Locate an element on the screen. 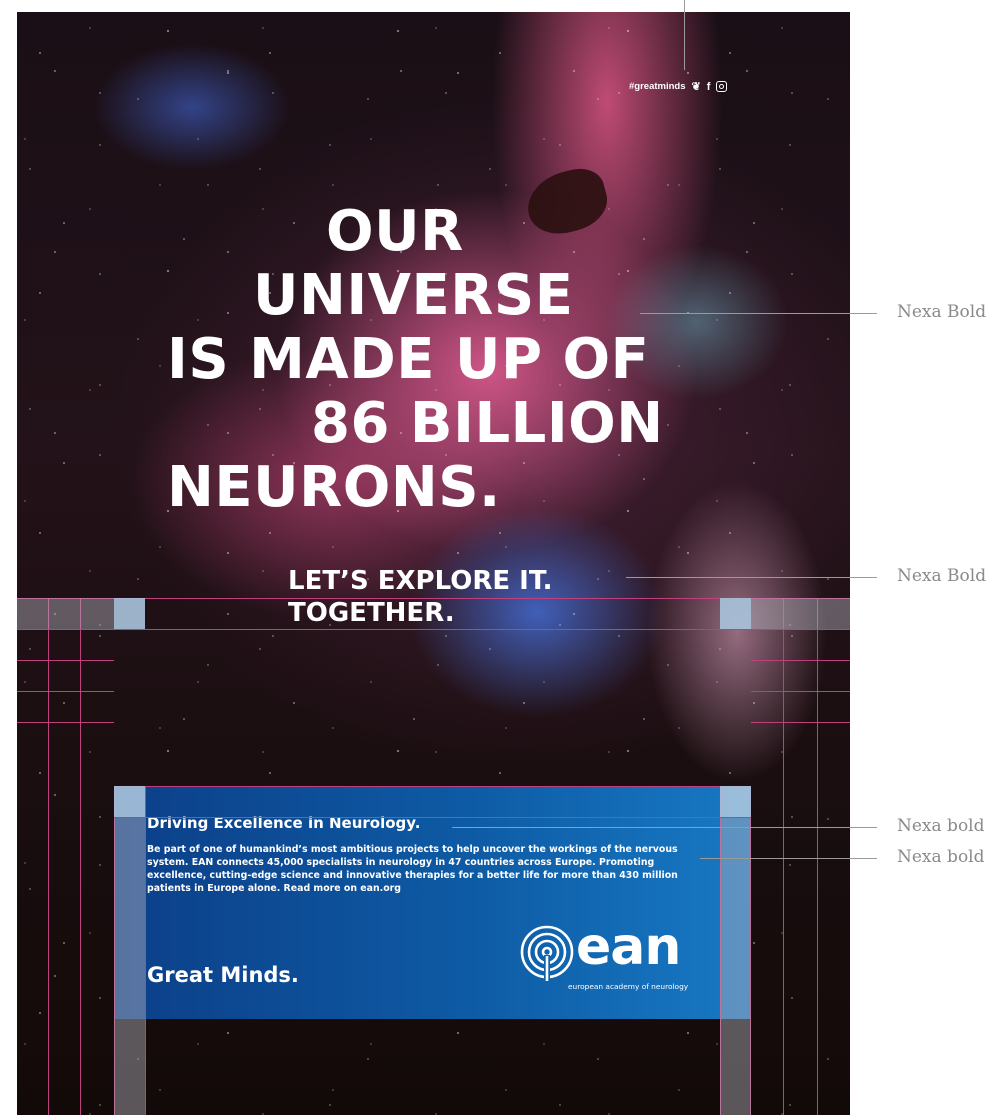 The image size is (1007, 1115). subheadline: LET’S EXPLORE IT. TOGETHER. is located at coordinates (420, 597).